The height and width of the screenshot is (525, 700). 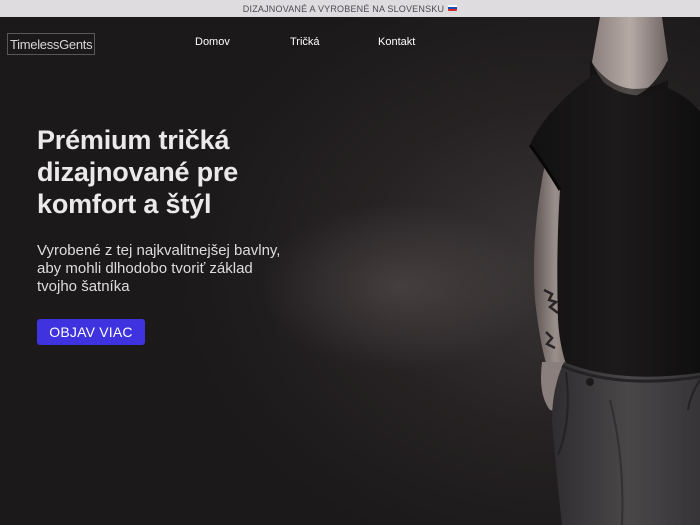 I want to click on slovak-flag-icon, so click(x=453, y=7).